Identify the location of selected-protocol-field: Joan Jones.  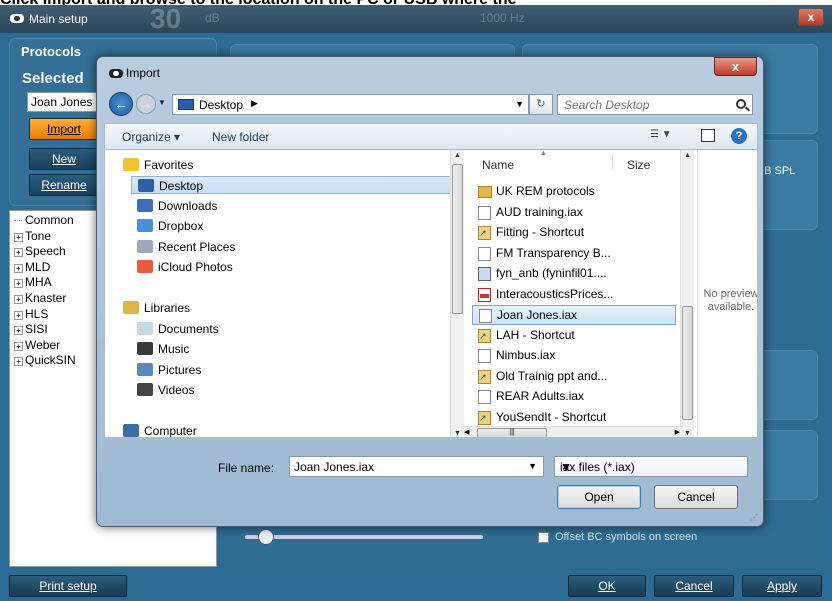
(62, 102).